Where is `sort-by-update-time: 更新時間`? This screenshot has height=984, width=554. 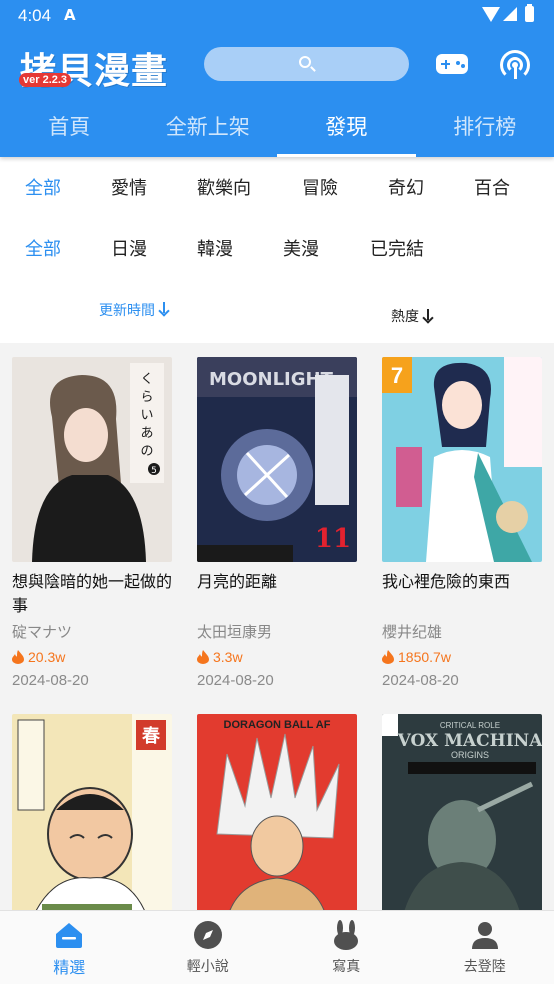
sort-by-update-time: 更新時間 is located at coordinates (134, 311).